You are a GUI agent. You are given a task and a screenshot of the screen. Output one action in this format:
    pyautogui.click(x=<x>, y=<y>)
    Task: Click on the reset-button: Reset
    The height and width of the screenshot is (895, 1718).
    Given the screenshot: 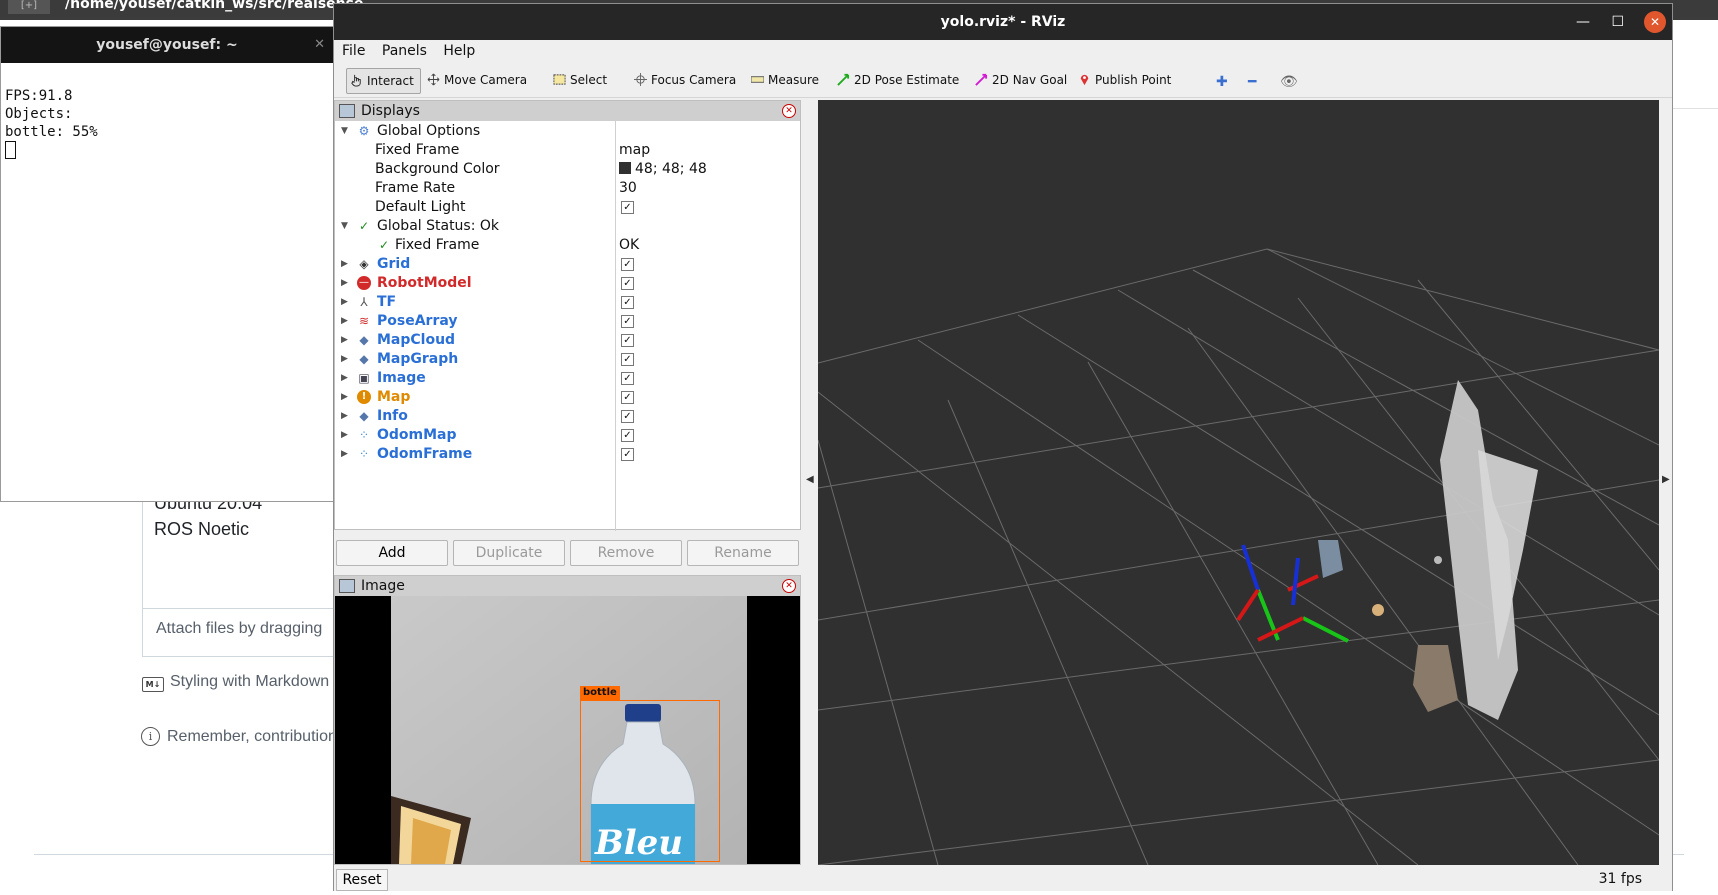 What is the action you would take?
    pyautogui.click(x=362, y=880)
    